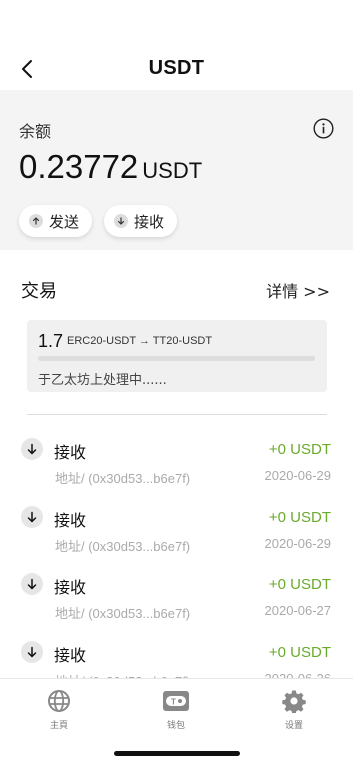  I want to click on pending-progress-bar, so click(176, 358).